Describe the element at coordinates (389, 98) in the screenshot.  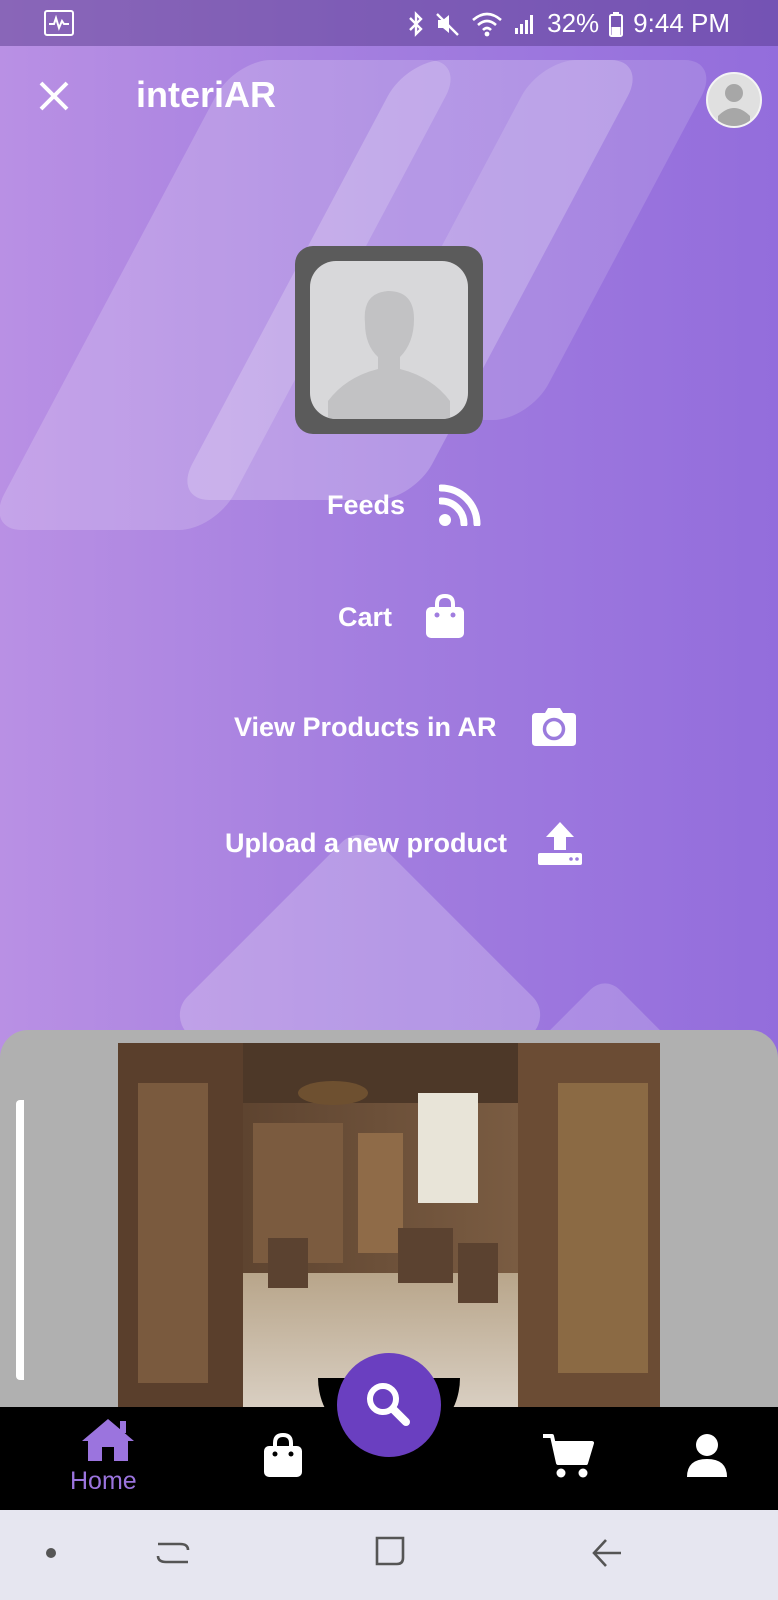
I see `app-bar: interiAR` at that location.